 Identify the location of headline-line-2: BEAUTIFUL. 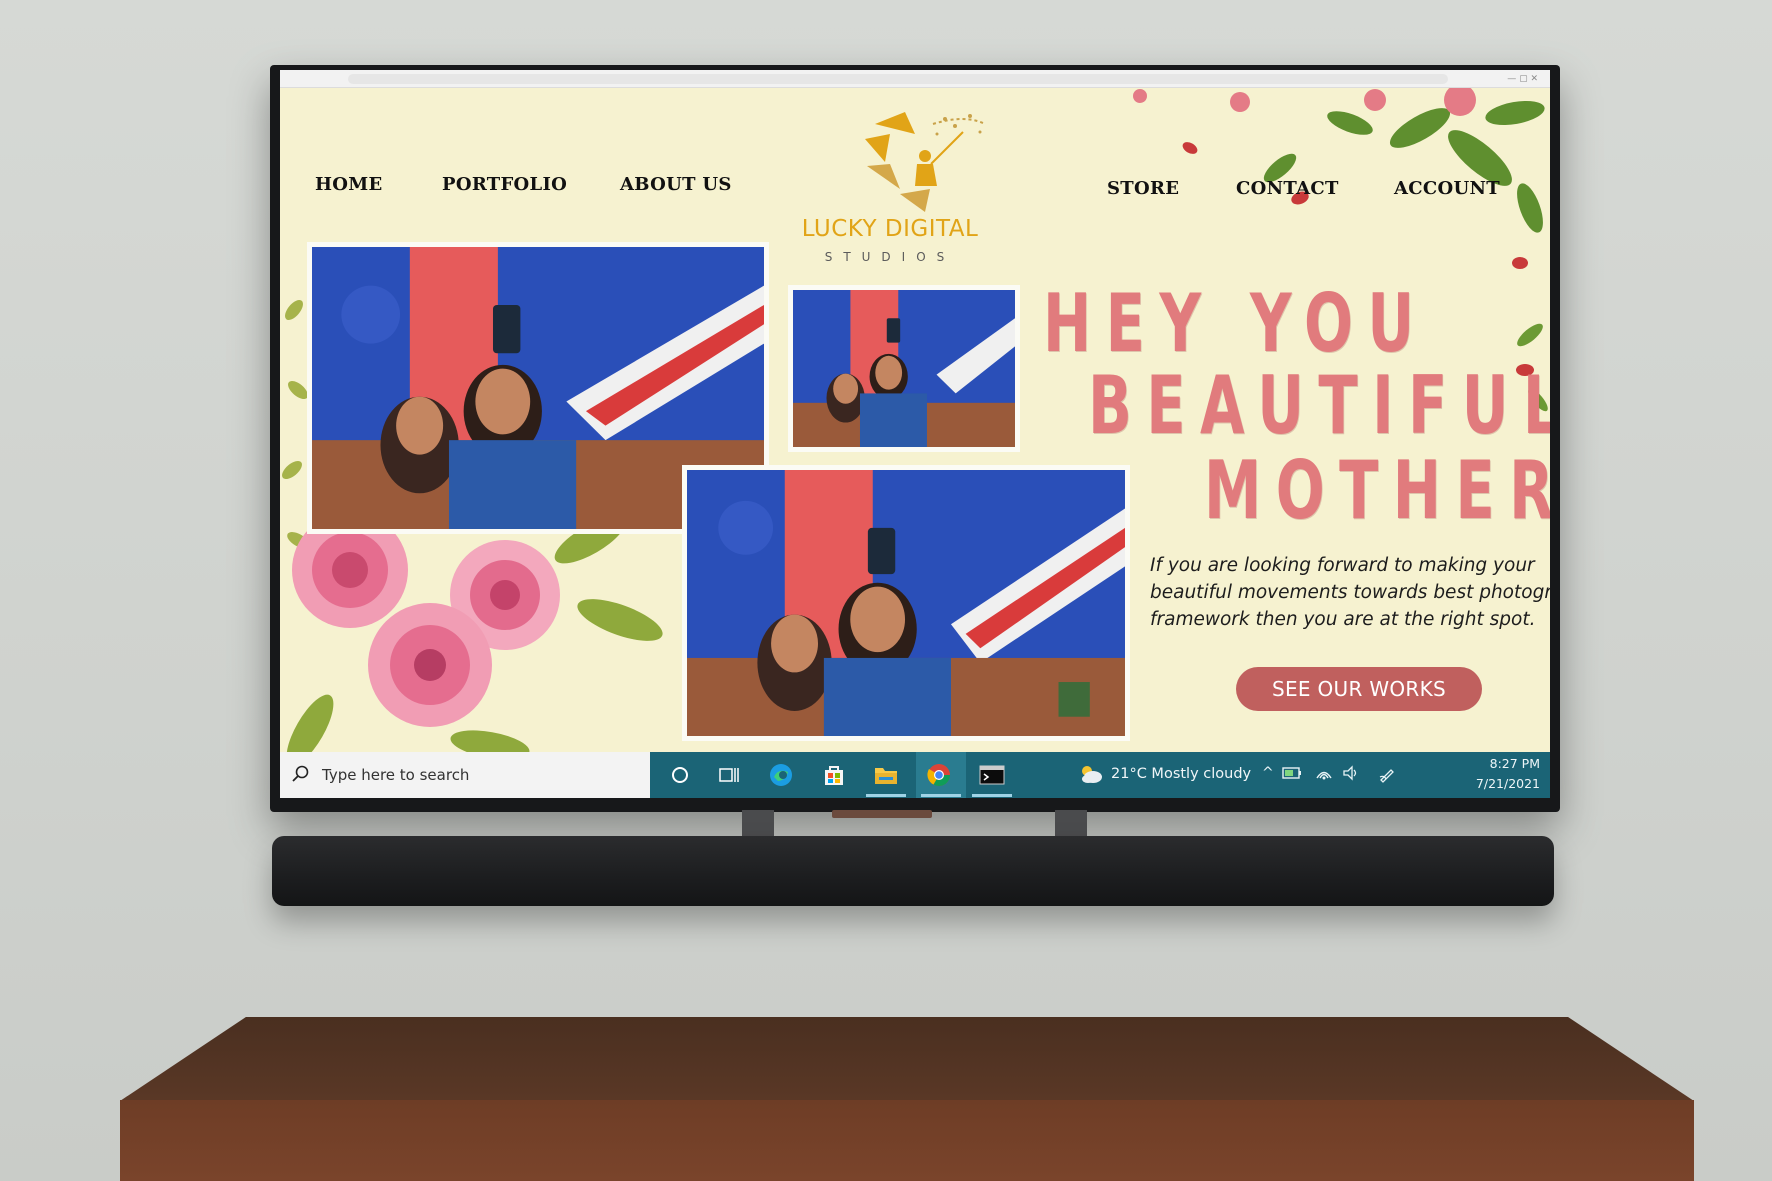
(1319, 405).